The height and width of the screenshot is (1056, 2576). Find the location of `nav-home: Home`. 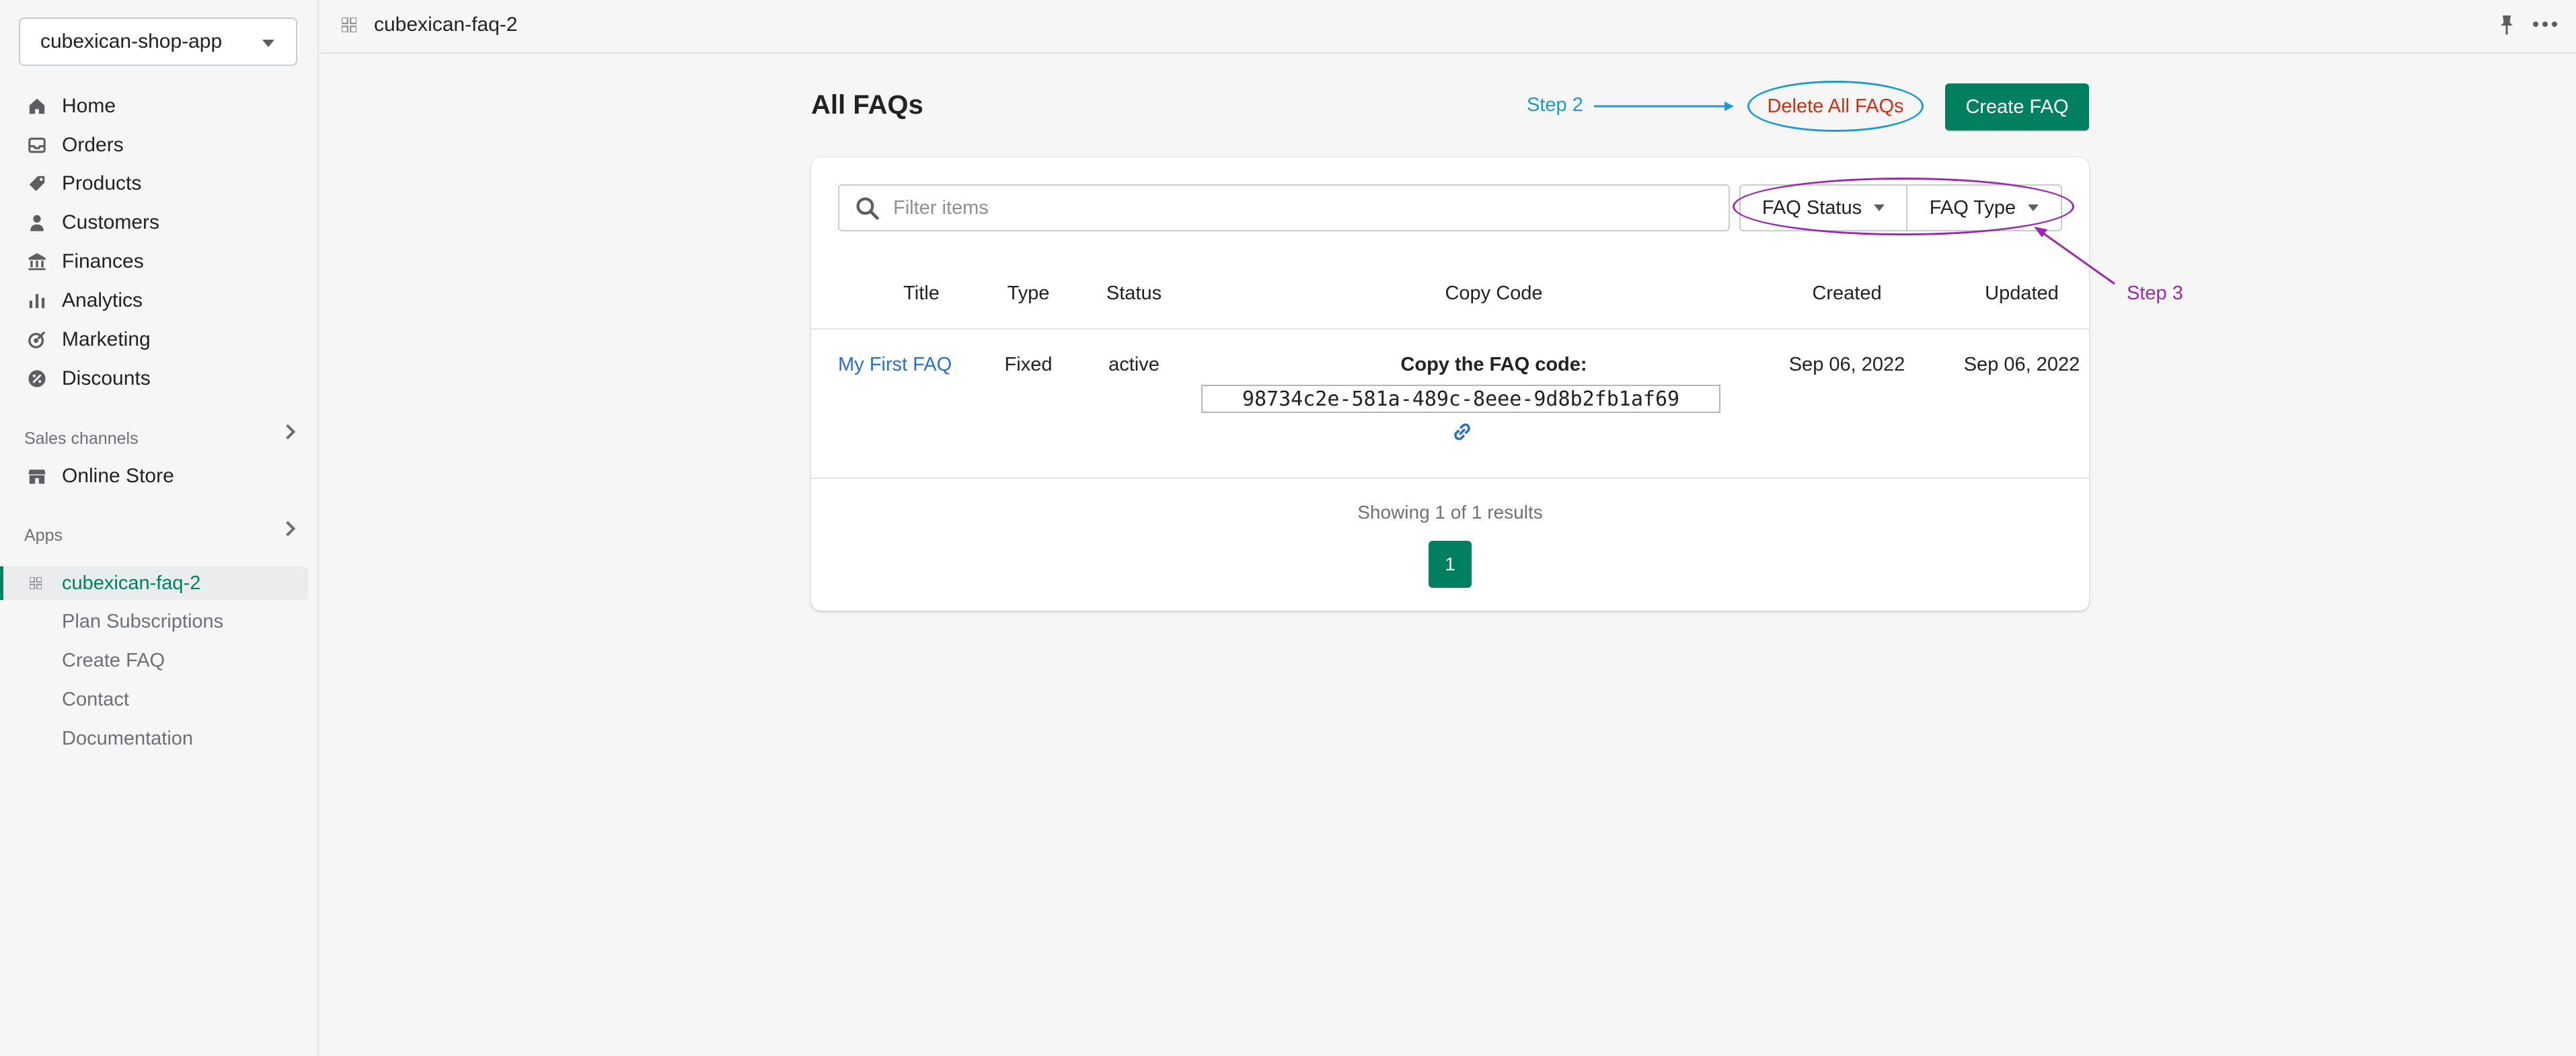

nav-home: Home is located at coordinates (71, 106).